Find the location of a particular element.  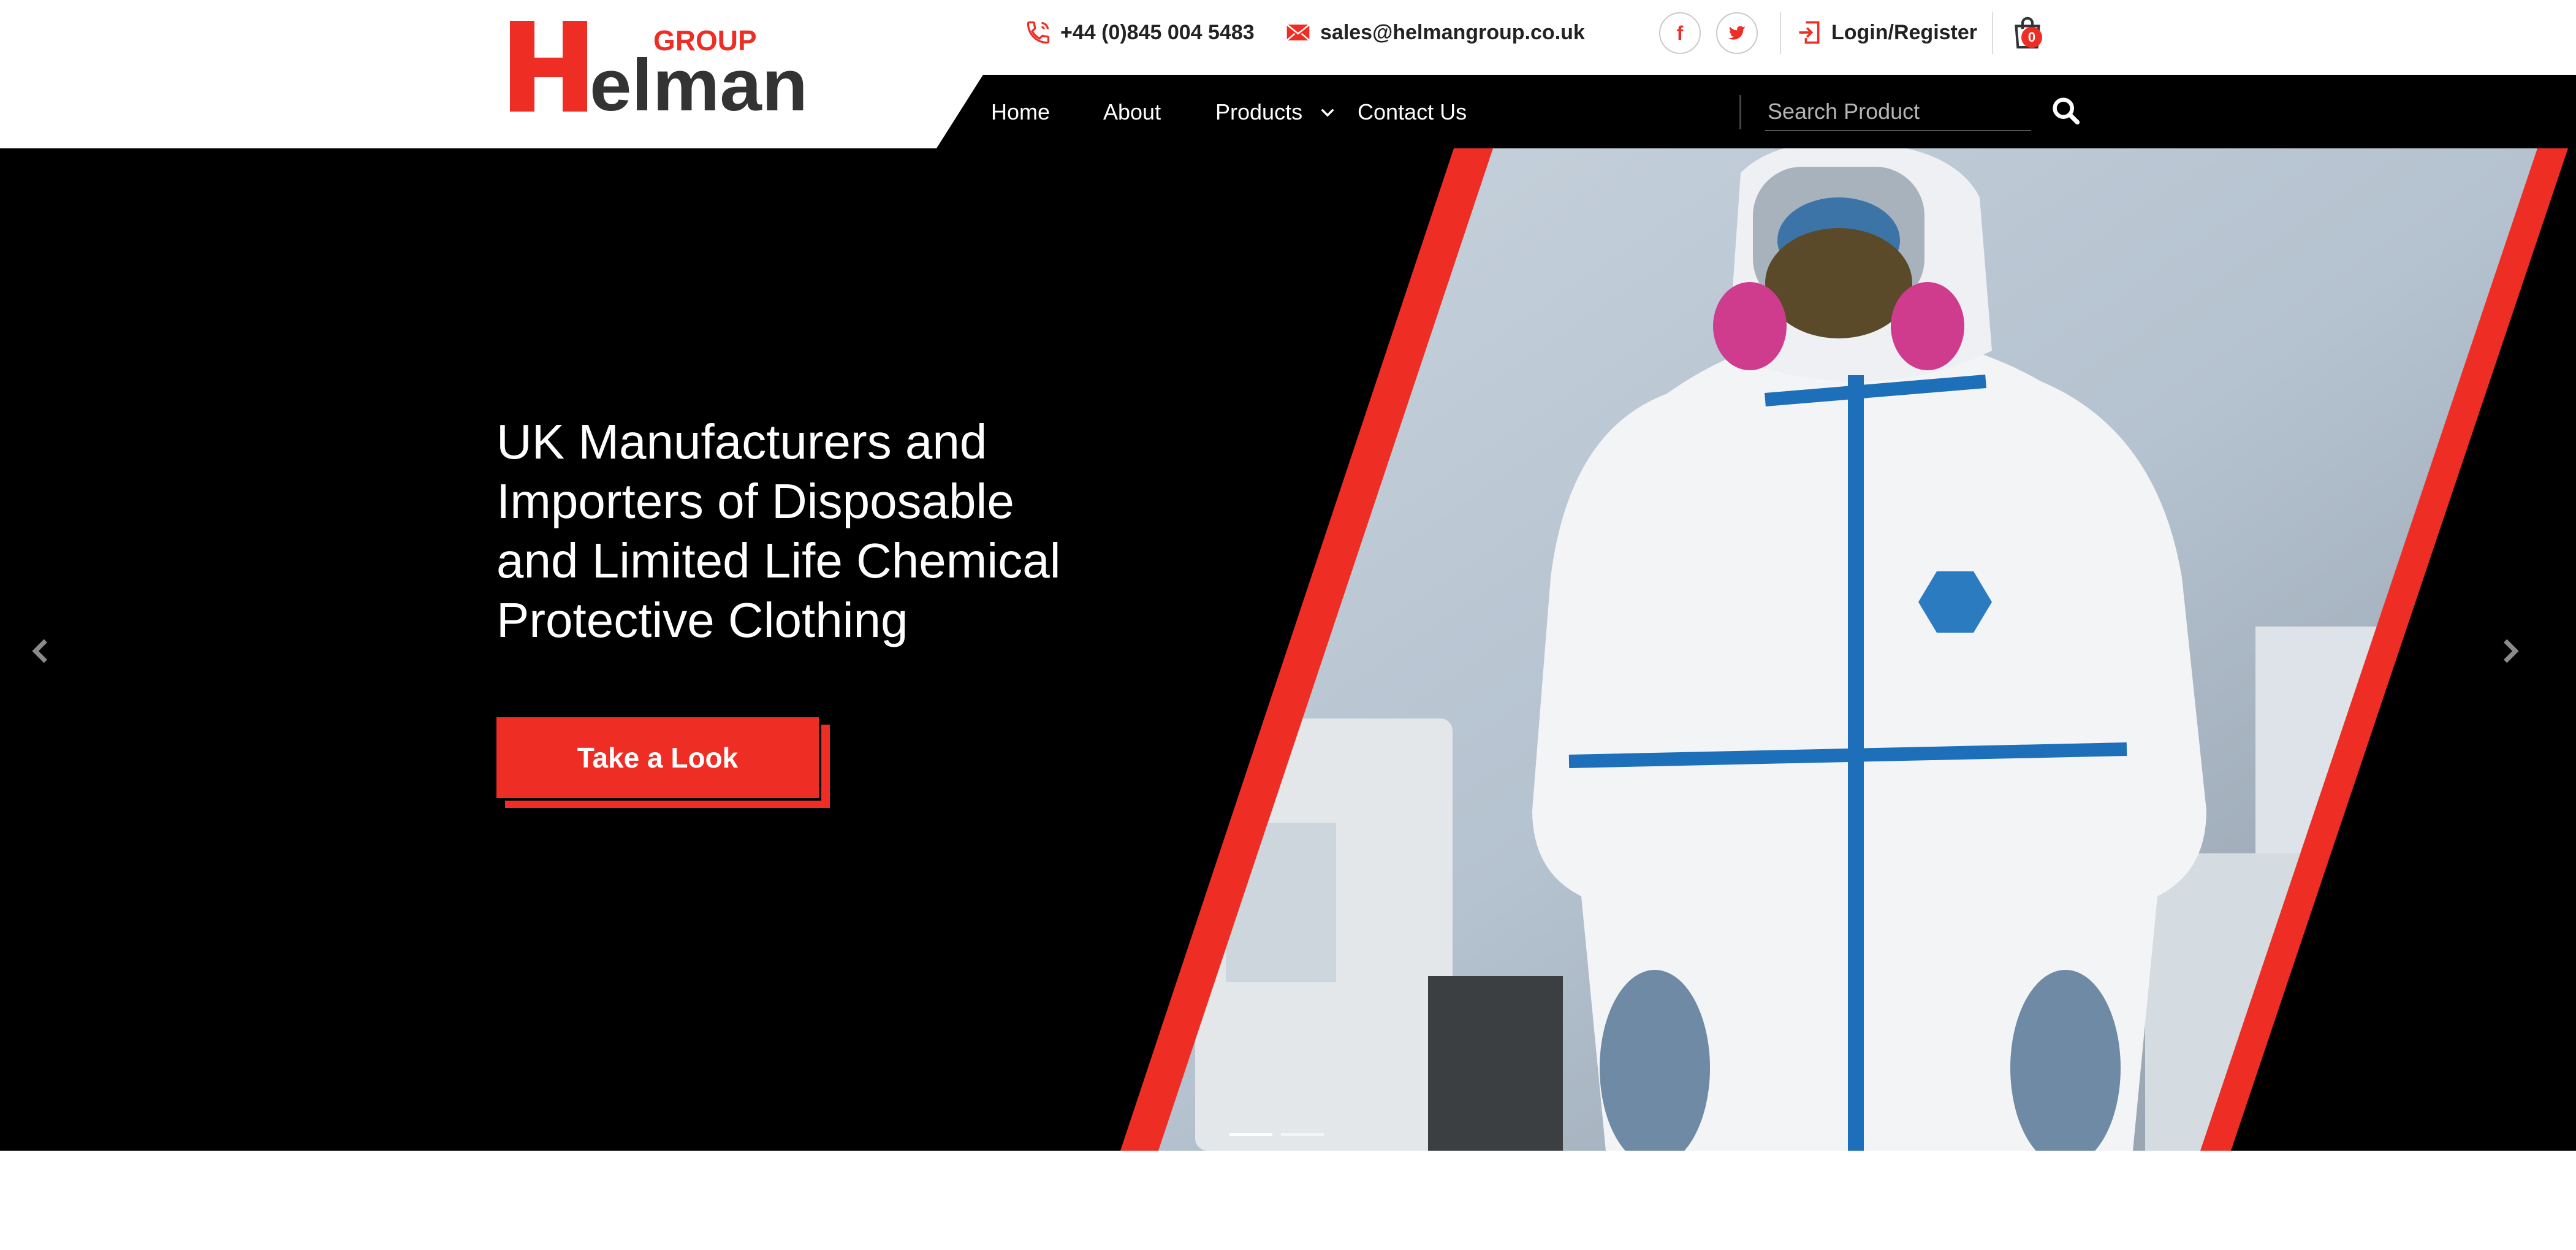

slider-indicators is located at coordinates (1276, 1134).